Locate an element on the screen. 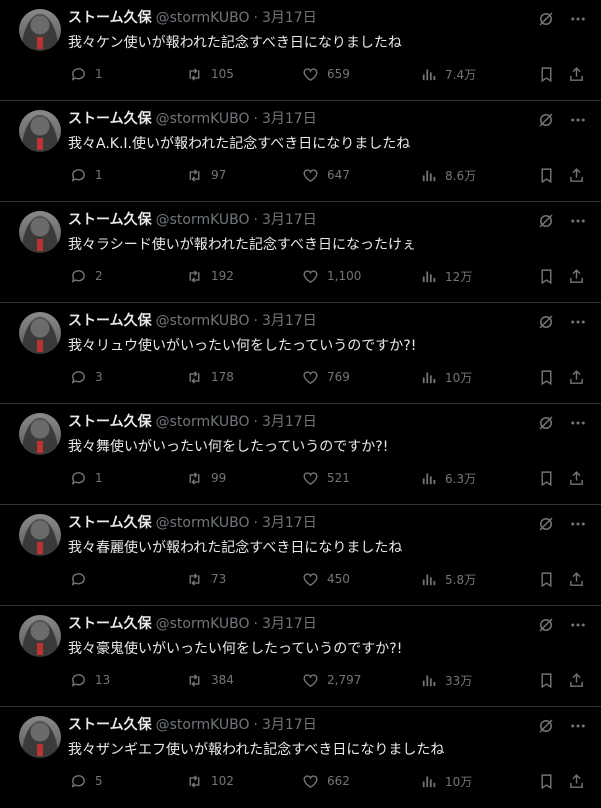  like-button: 450 is located at coordinates (326, 579).